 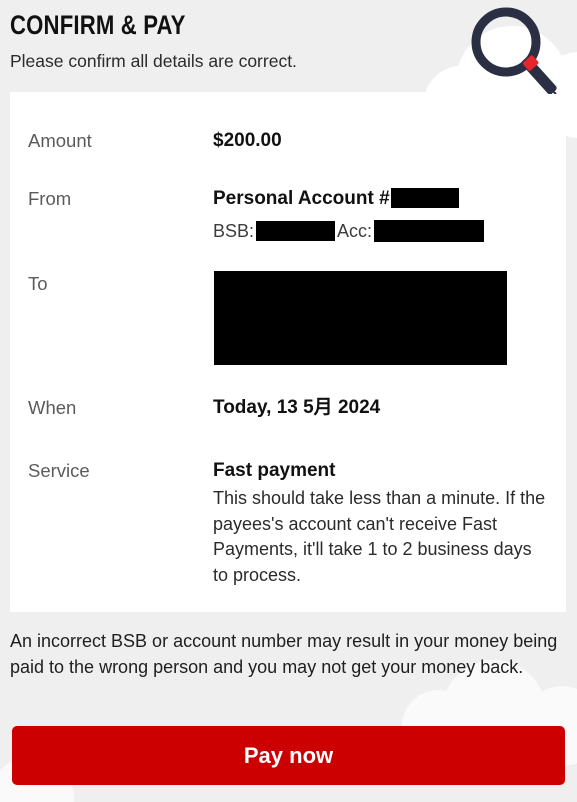 What do you see at coordinates (247, 140) in the screenshot?
I see `amount-value: $200.00` at bounding box center [247, 140].